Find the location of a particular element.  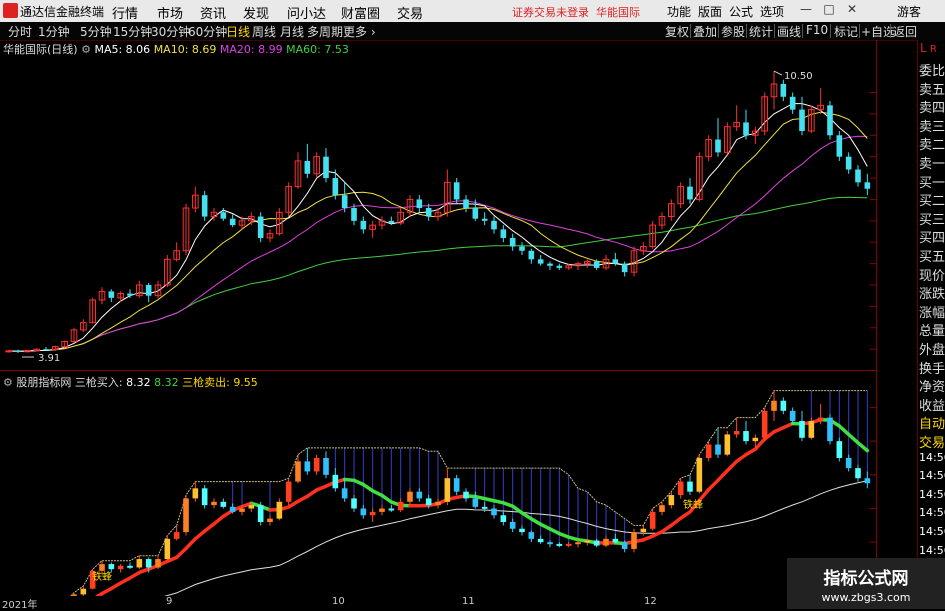

stats-button: 统计 is located at coordinates (761, 31).